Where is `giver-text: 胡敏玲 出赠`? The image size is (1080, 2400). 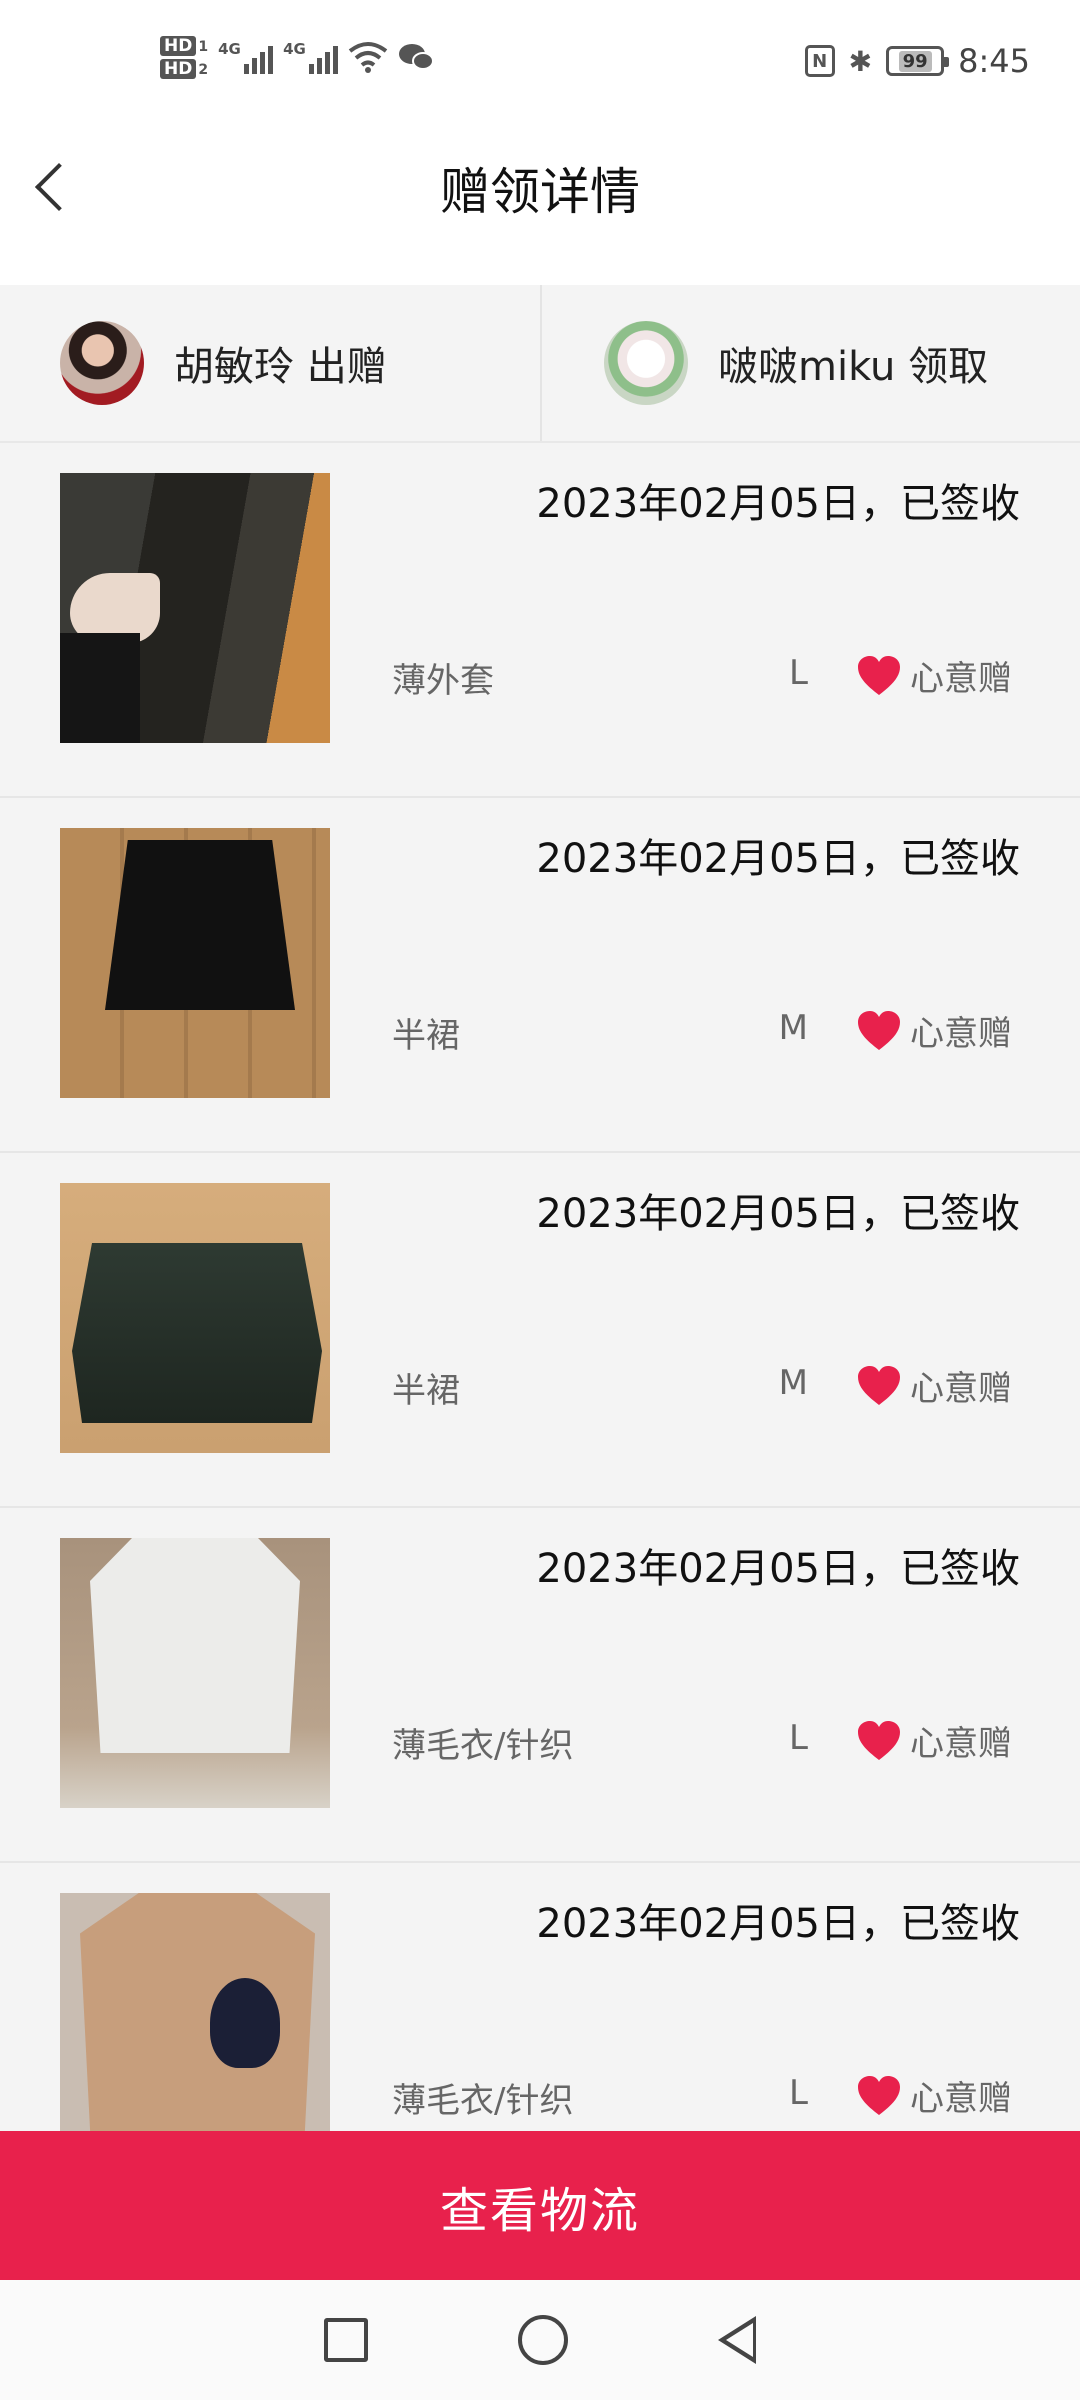
giver-text: 胡敏玲 出赠 is located at coordinates (280, 367).